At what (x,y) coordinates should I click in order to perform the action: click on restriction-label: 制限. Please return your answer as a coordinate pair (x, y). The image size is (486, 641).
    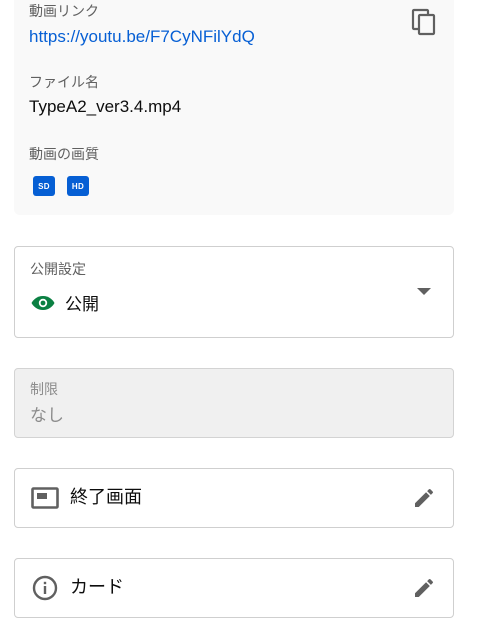
    Looking at the image, I should click on (44, 389).